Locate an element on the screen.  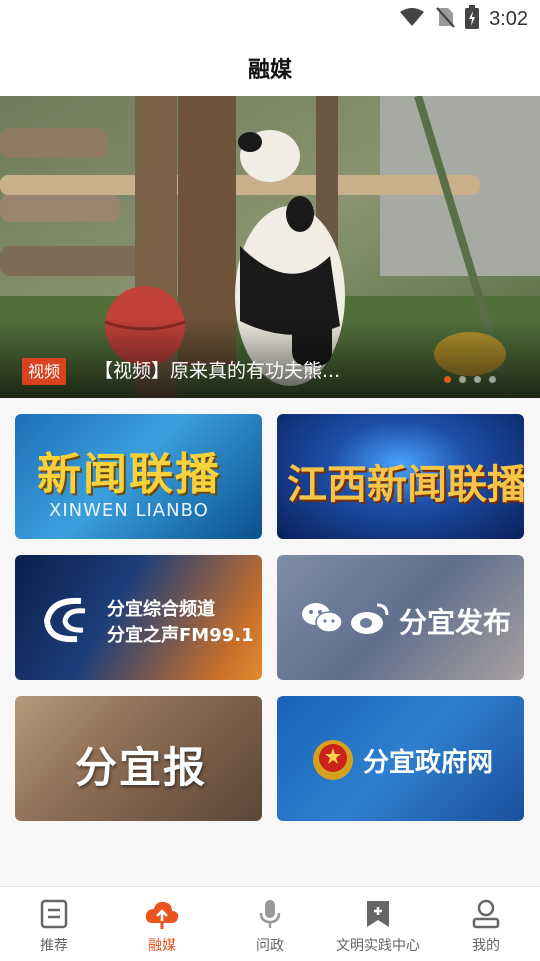
card-title: 分宜发布 is located at coordinates (455, 622).